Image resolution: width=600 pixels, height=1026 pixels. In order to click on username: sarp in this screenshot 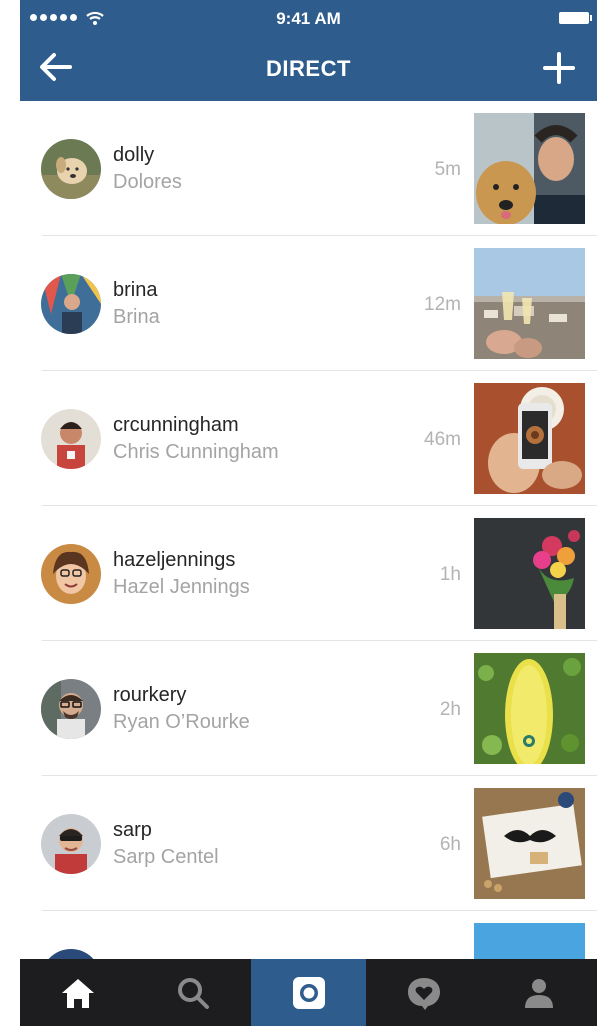, I will do `click(132, 830)`.